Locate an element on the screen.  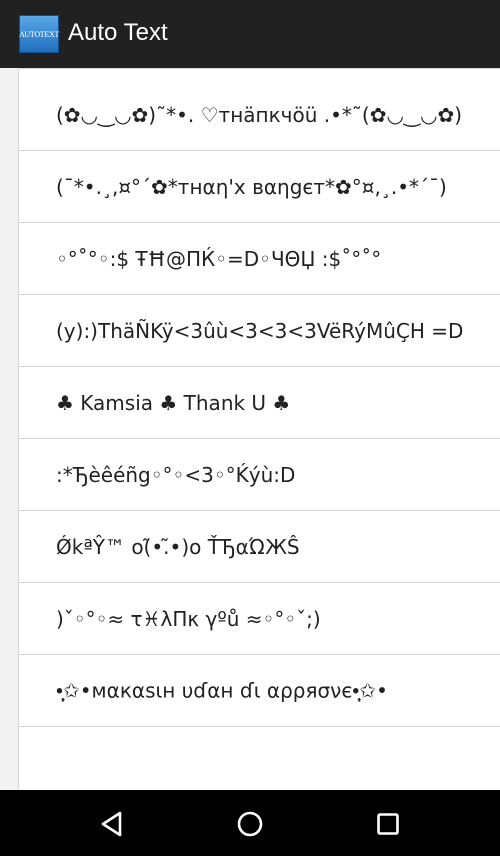
app-logo-label: AUTOTEXT is located at coordinates (39, 34).